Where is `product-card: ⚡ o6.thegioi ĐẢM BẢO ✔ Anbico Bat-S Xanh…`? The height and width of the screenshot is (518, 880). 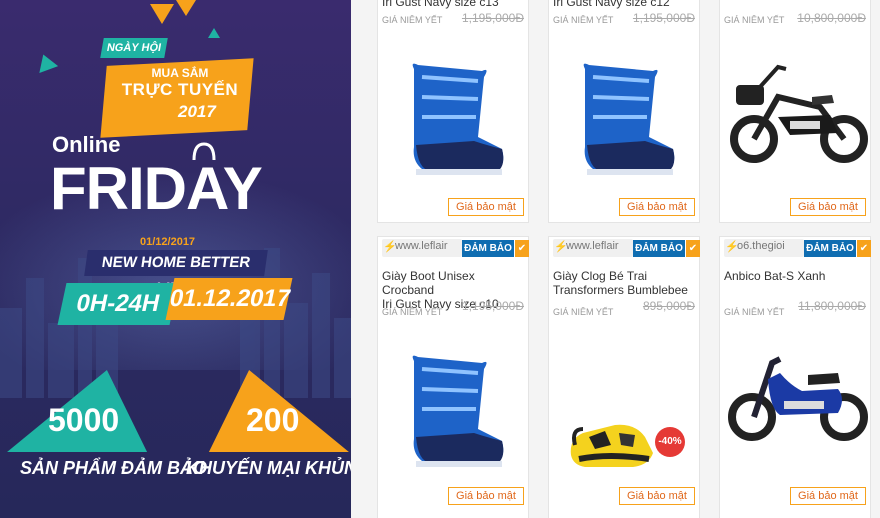
product-card: ⚡ o6.thegioi ĐẢM BẢO ✔ Anbico Bat-S Xanh… is located at coordinates (795, 377).